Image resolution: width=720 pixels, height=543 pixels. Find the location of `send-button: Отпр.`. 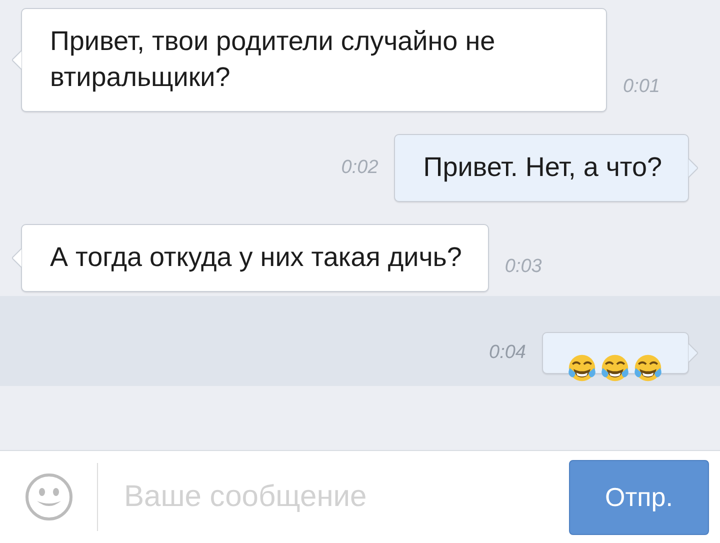

send-button: Отпр. is located at coordinates (639, 497).